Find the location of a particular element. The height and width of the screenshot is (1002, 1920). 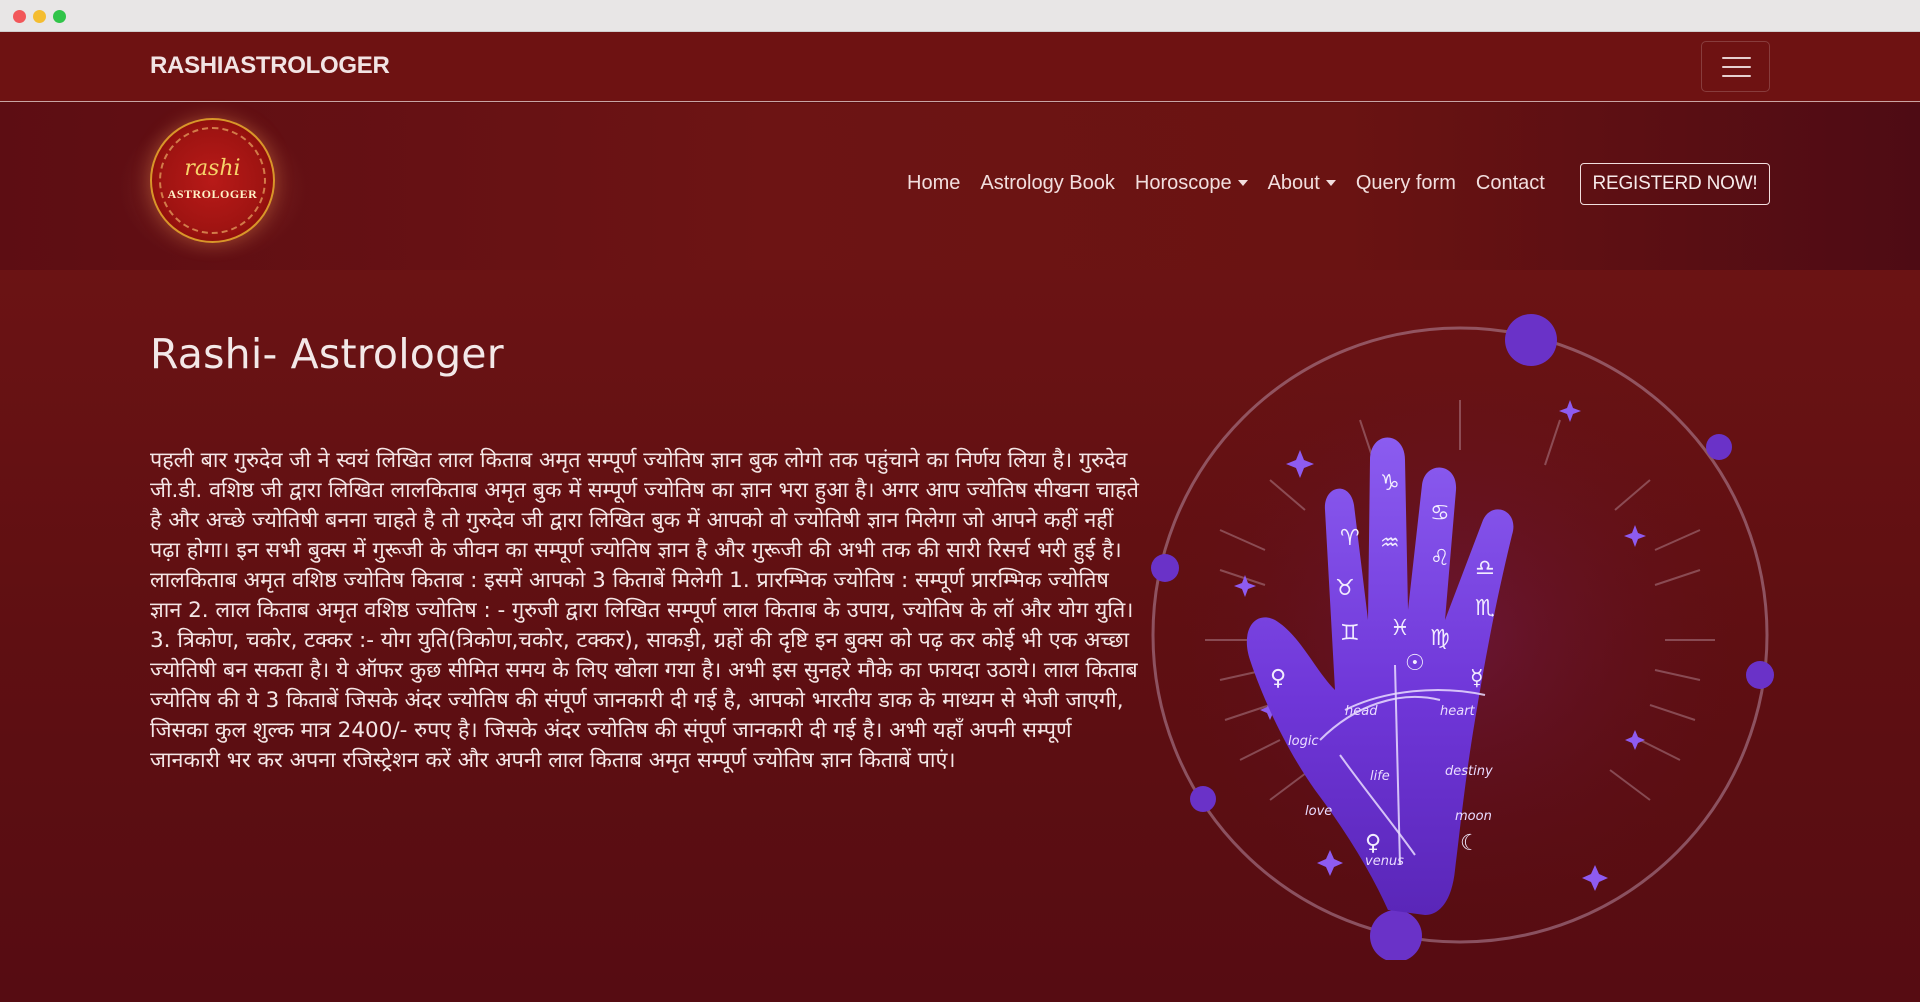

palm-label-love: love is located at coordinates (1318, 811).